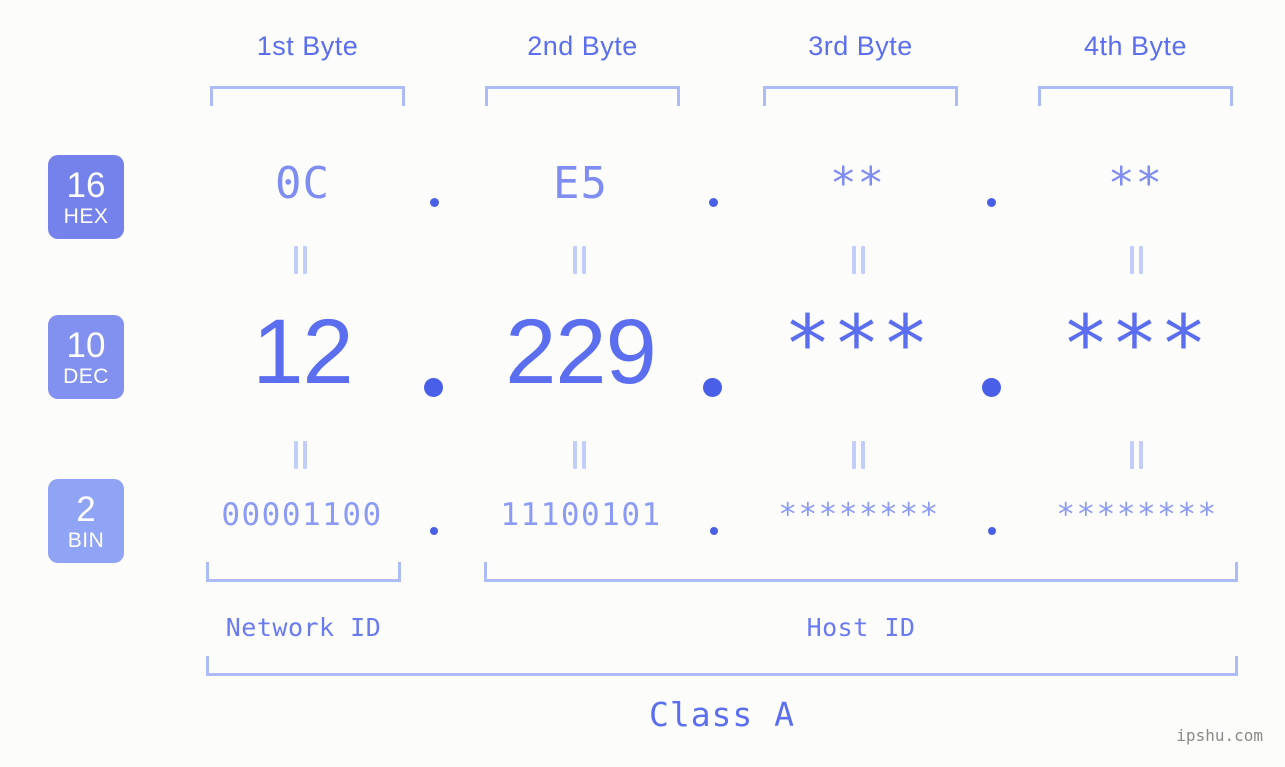  Describe the element at coordinates (857, 183) in the screenshot. I see `hex-value-byte-3: **` at that location.